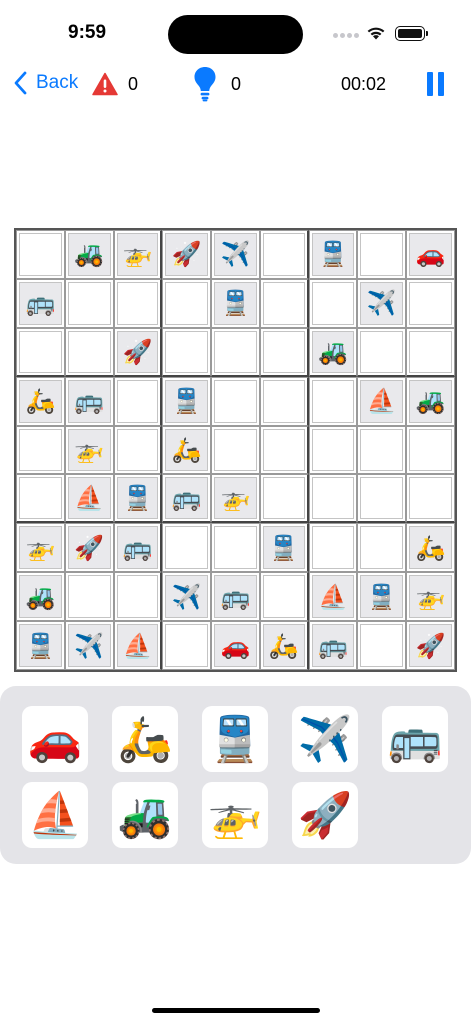 This screenshot has height=1024, width=471. I want to click on board-cell-r3-c4, so click(187, 352).